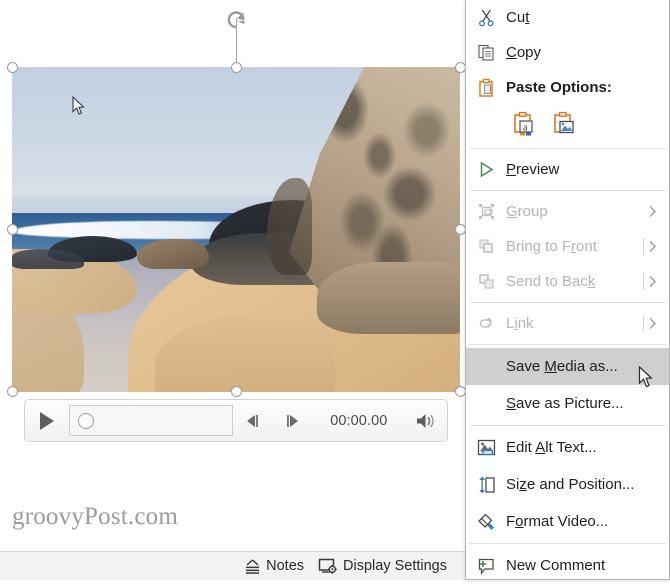 The image size is (670, 584). Describe the element at coordinates (236, 391) in the screenshot. I see `selection-handle-bottom-center` at that location.